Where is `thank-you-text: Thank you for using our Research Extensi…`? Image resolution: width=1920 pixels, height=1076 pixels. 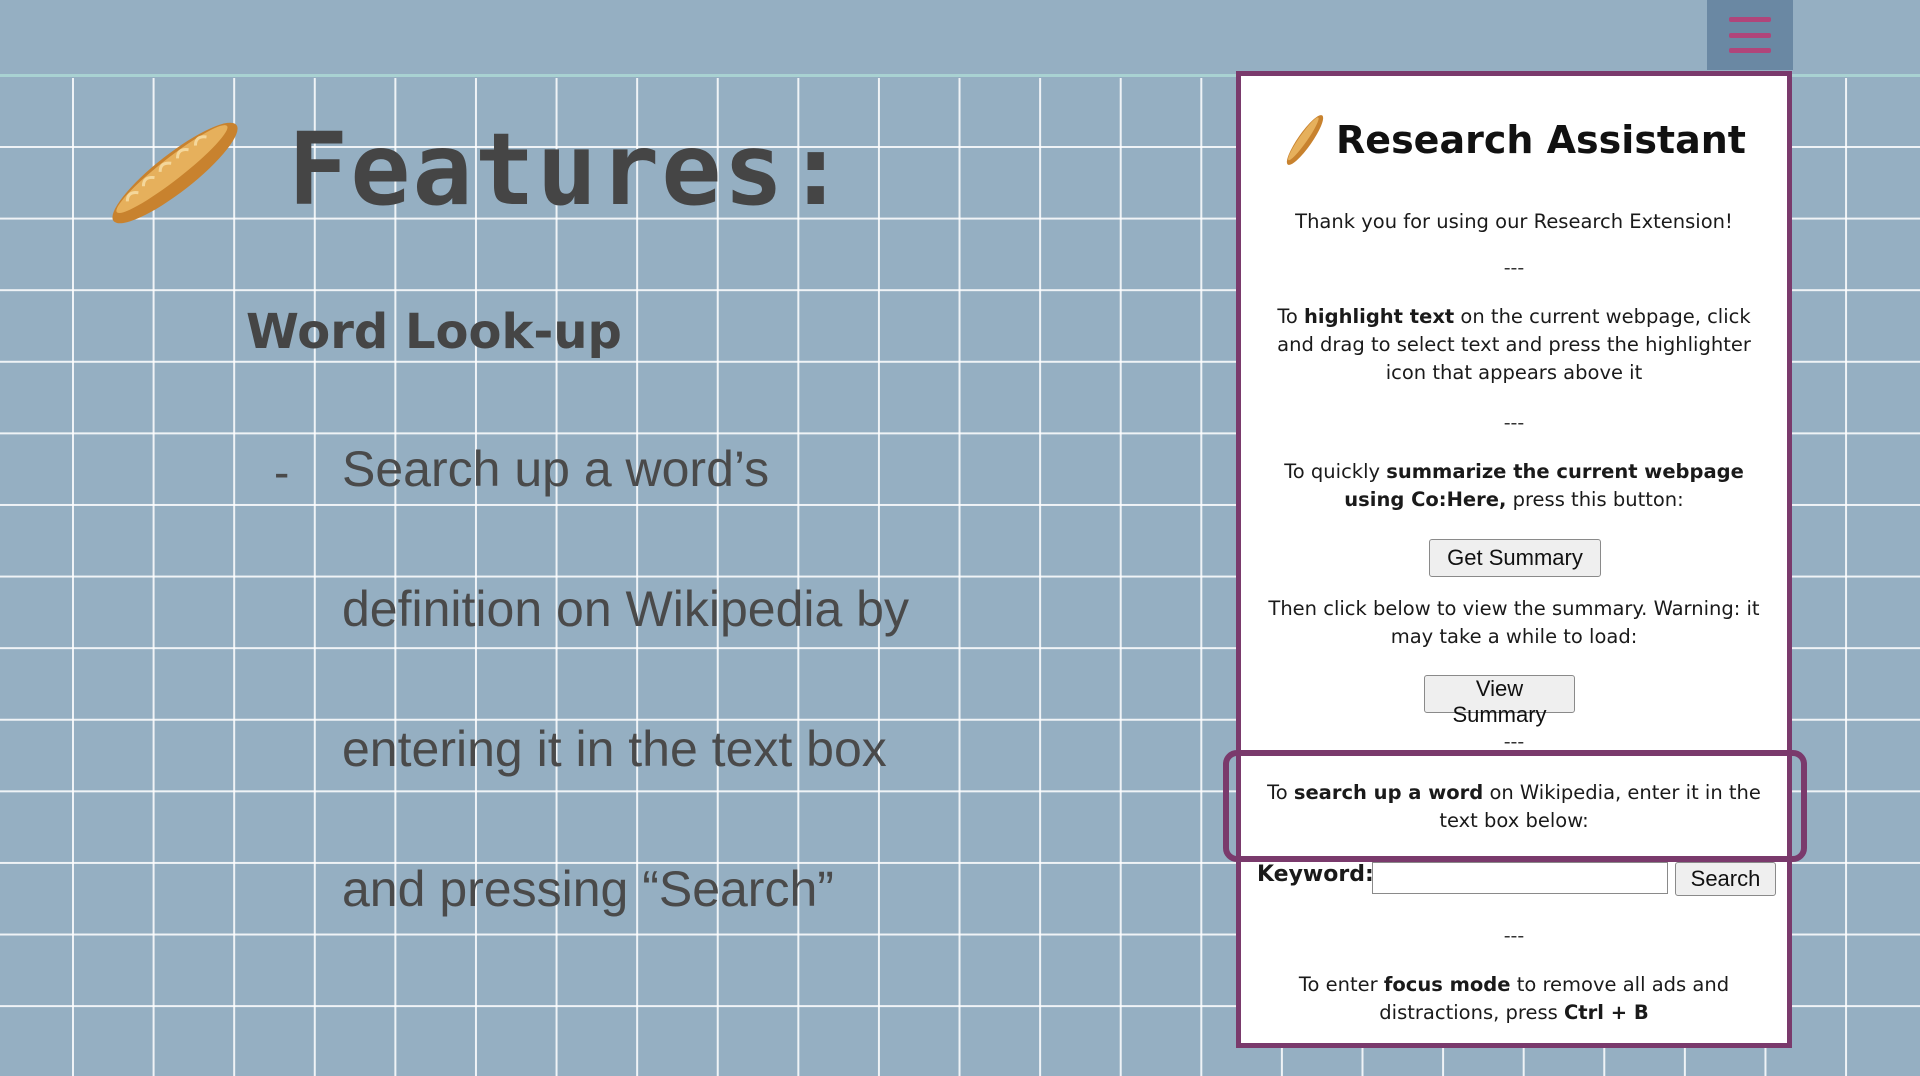
thank-you-text: Thank you for using our Research Extensi… is located at coordinates (1514, 221).